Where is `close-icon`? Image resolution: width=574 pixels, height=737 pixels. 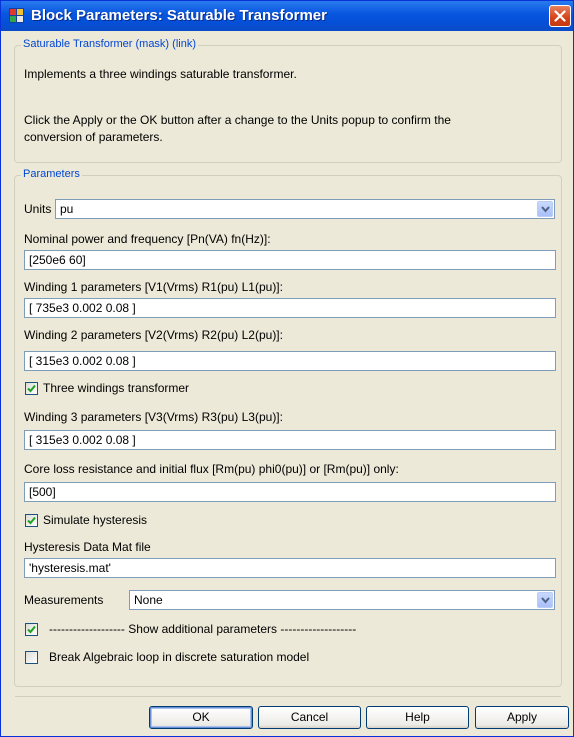
close-icon is located at coordinates (560, 16).